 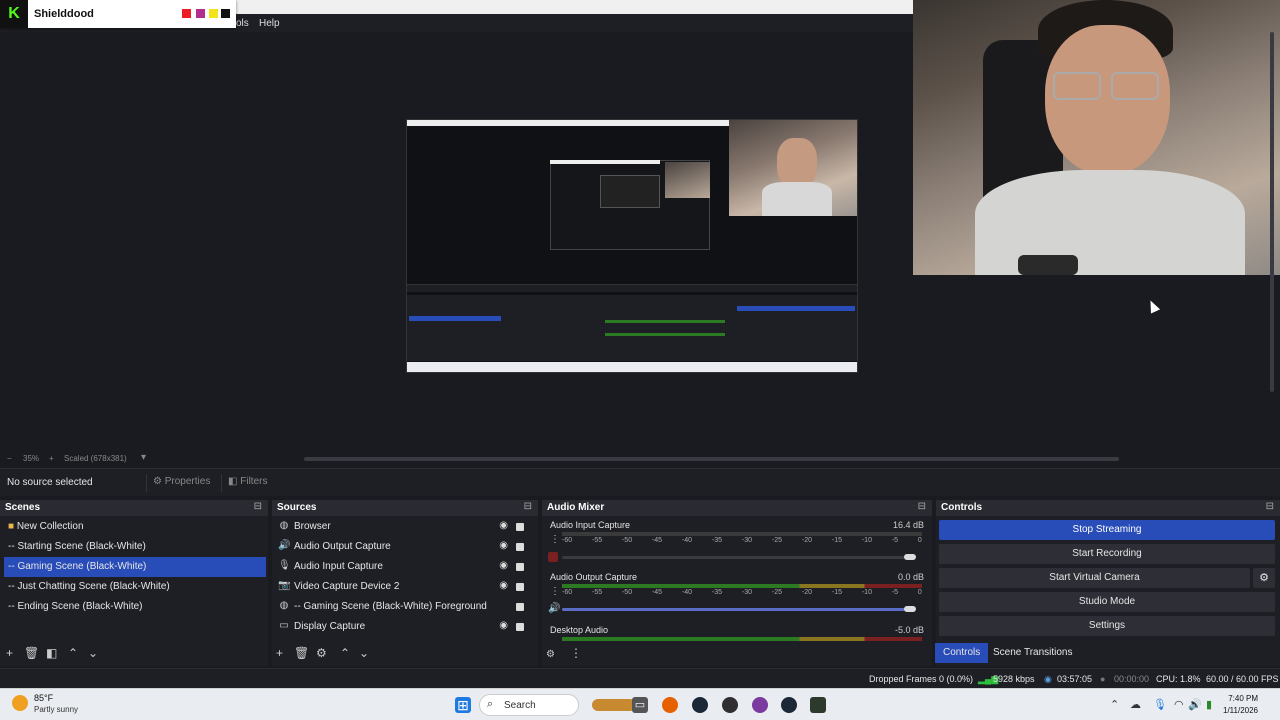 What do you see at coordinates (403, 547) in the screenshot?
I see `source-item: 🔊 Audio Output Capture ◉` at bounding box center [403, 547].